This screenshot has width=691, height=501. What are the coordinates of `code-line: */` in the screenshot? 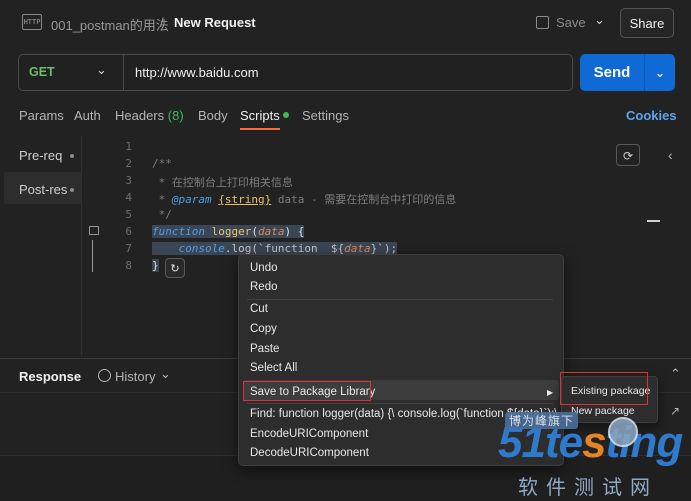 It's located at (162, 214).